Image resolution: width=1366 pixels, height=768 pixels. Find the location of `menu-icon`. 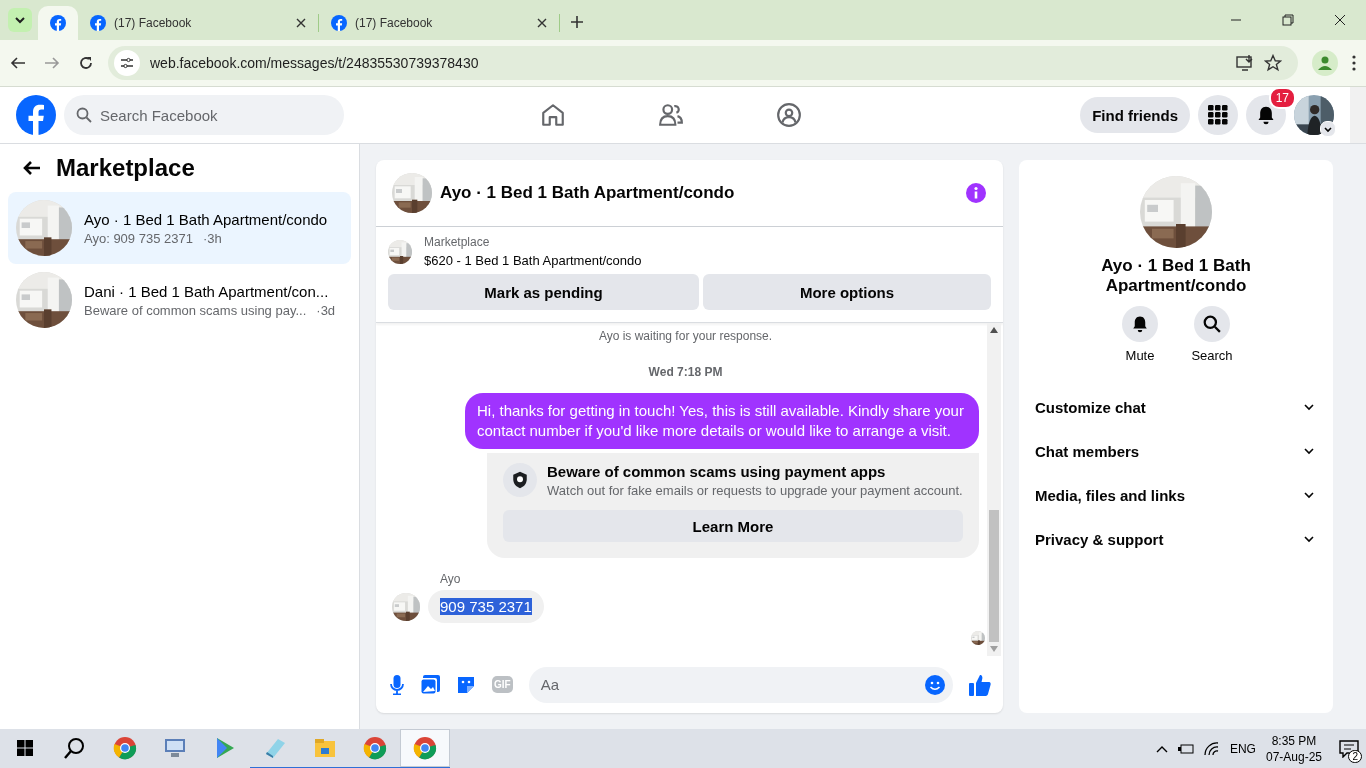

menu-icon is located at coordinates (1354, 63).